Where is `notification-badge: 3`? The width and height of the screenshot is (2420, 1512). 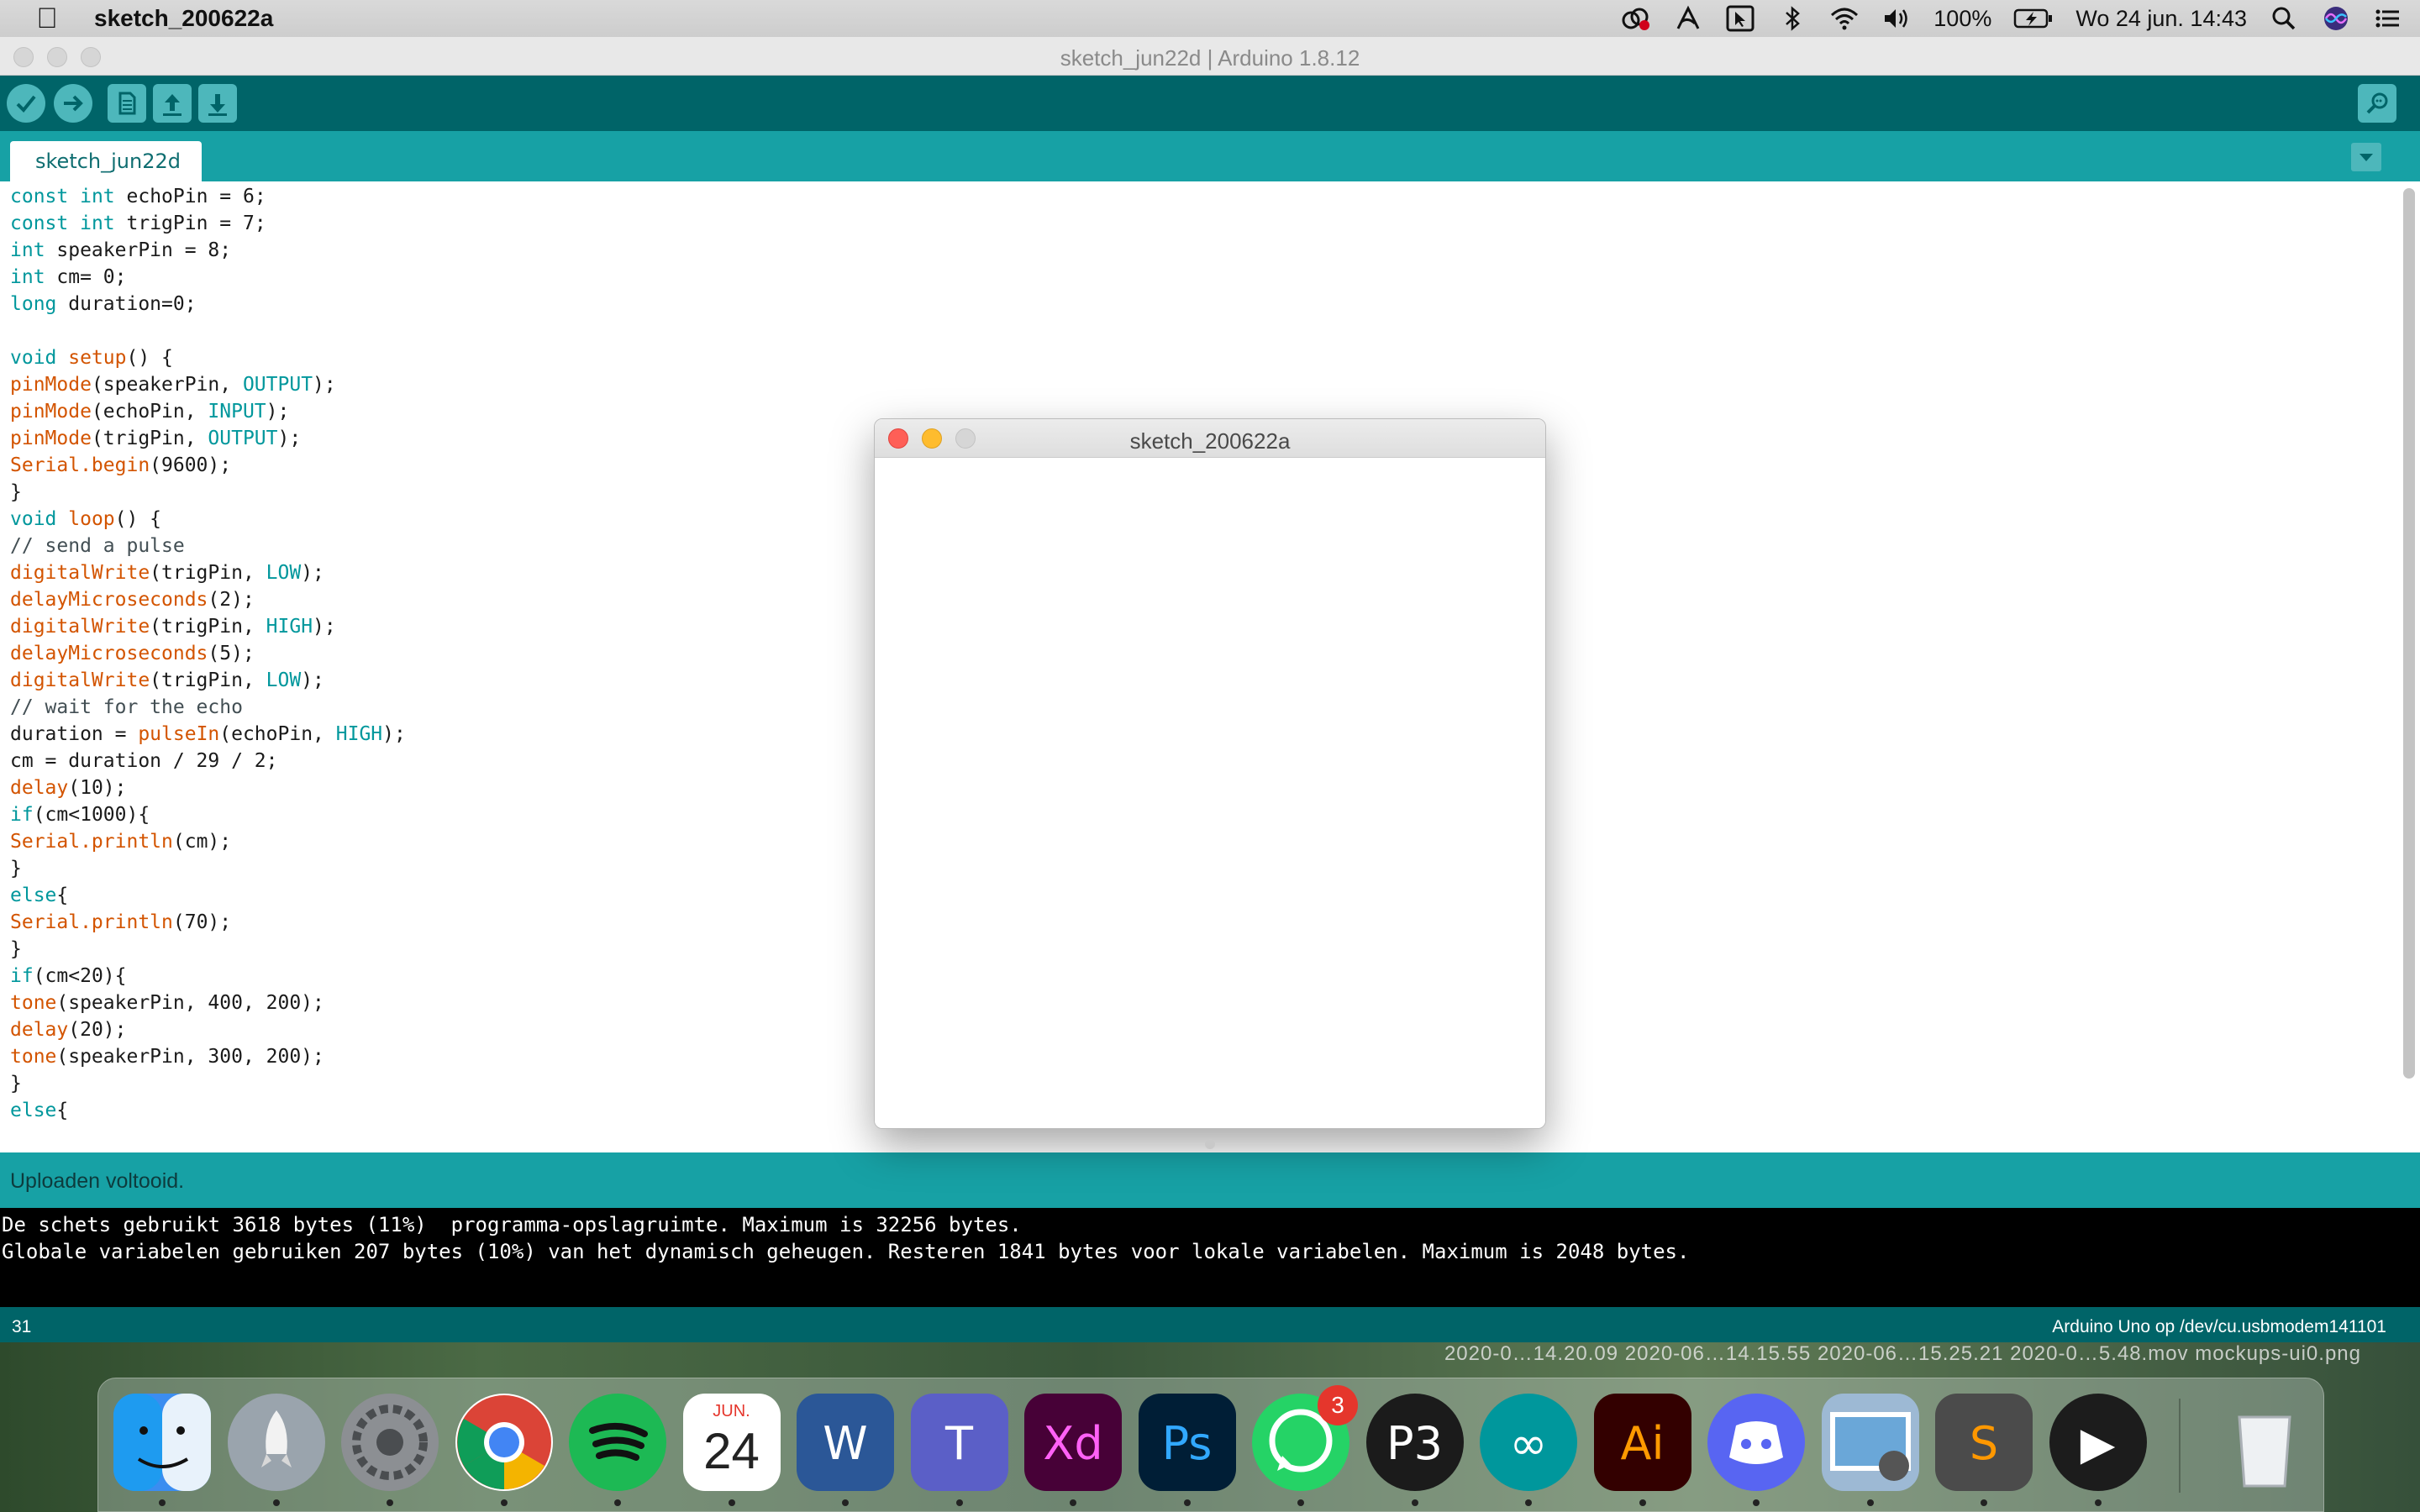
notification-badge: 3 is located at coordinates (1338, 1405).